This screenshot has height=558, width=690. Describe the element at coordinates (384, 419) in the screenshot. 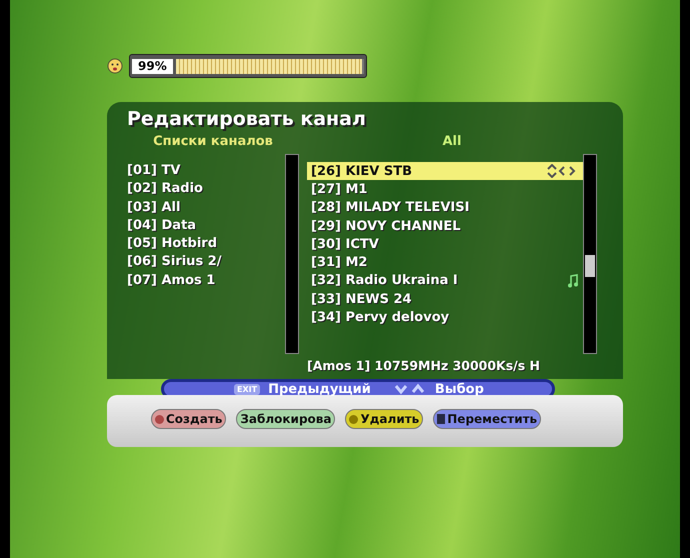

I see `color-key-button: Удалить` at that location.